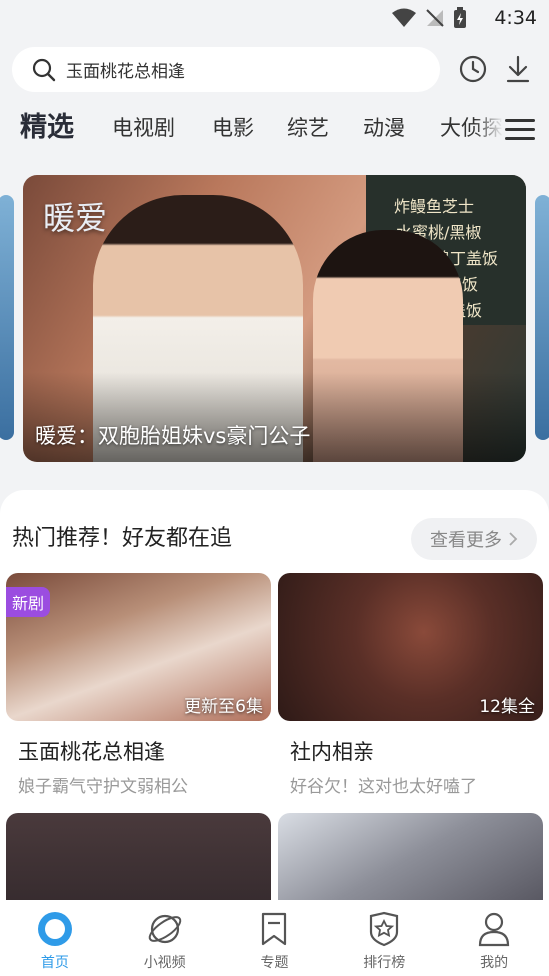 Image resolution: width=549 pixels, height=976 pixels. I want to click on video-card: 新剧 更新至6集 玉面桃花总相逢 娘子霸气守护文弱相公, so click(138, 685).